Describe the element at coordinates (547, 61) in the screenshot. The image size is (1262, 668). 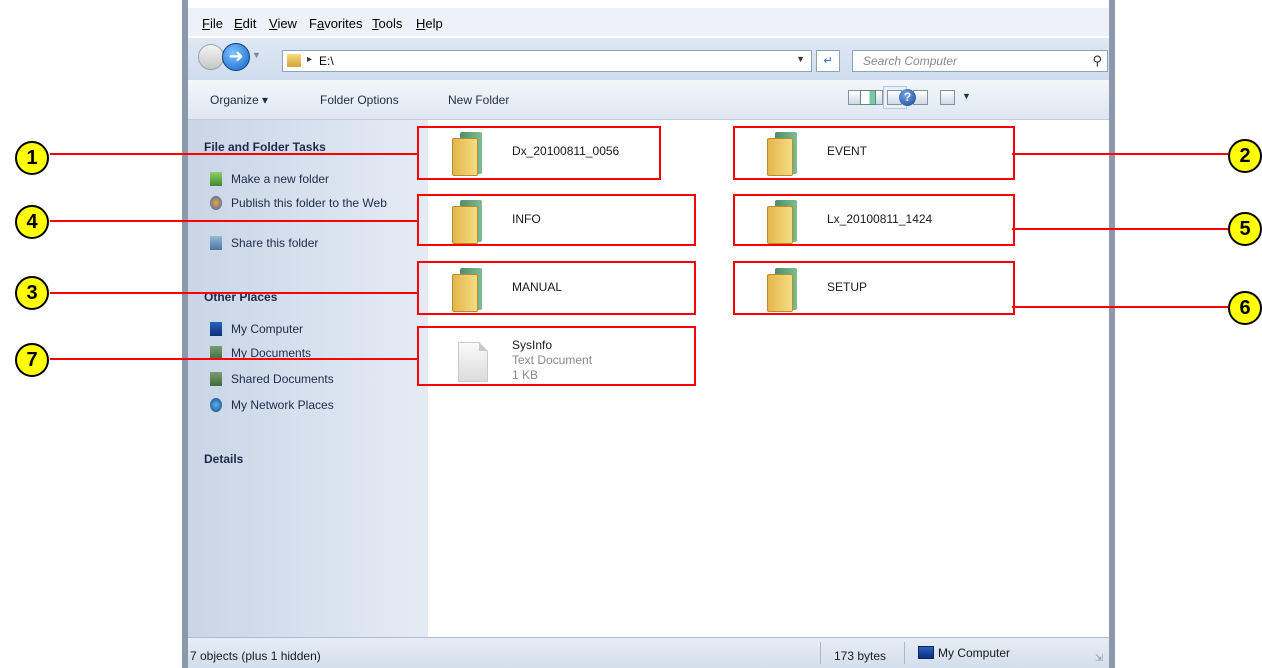
I see `address-bar: ▸ E:\ ▼` at that location.